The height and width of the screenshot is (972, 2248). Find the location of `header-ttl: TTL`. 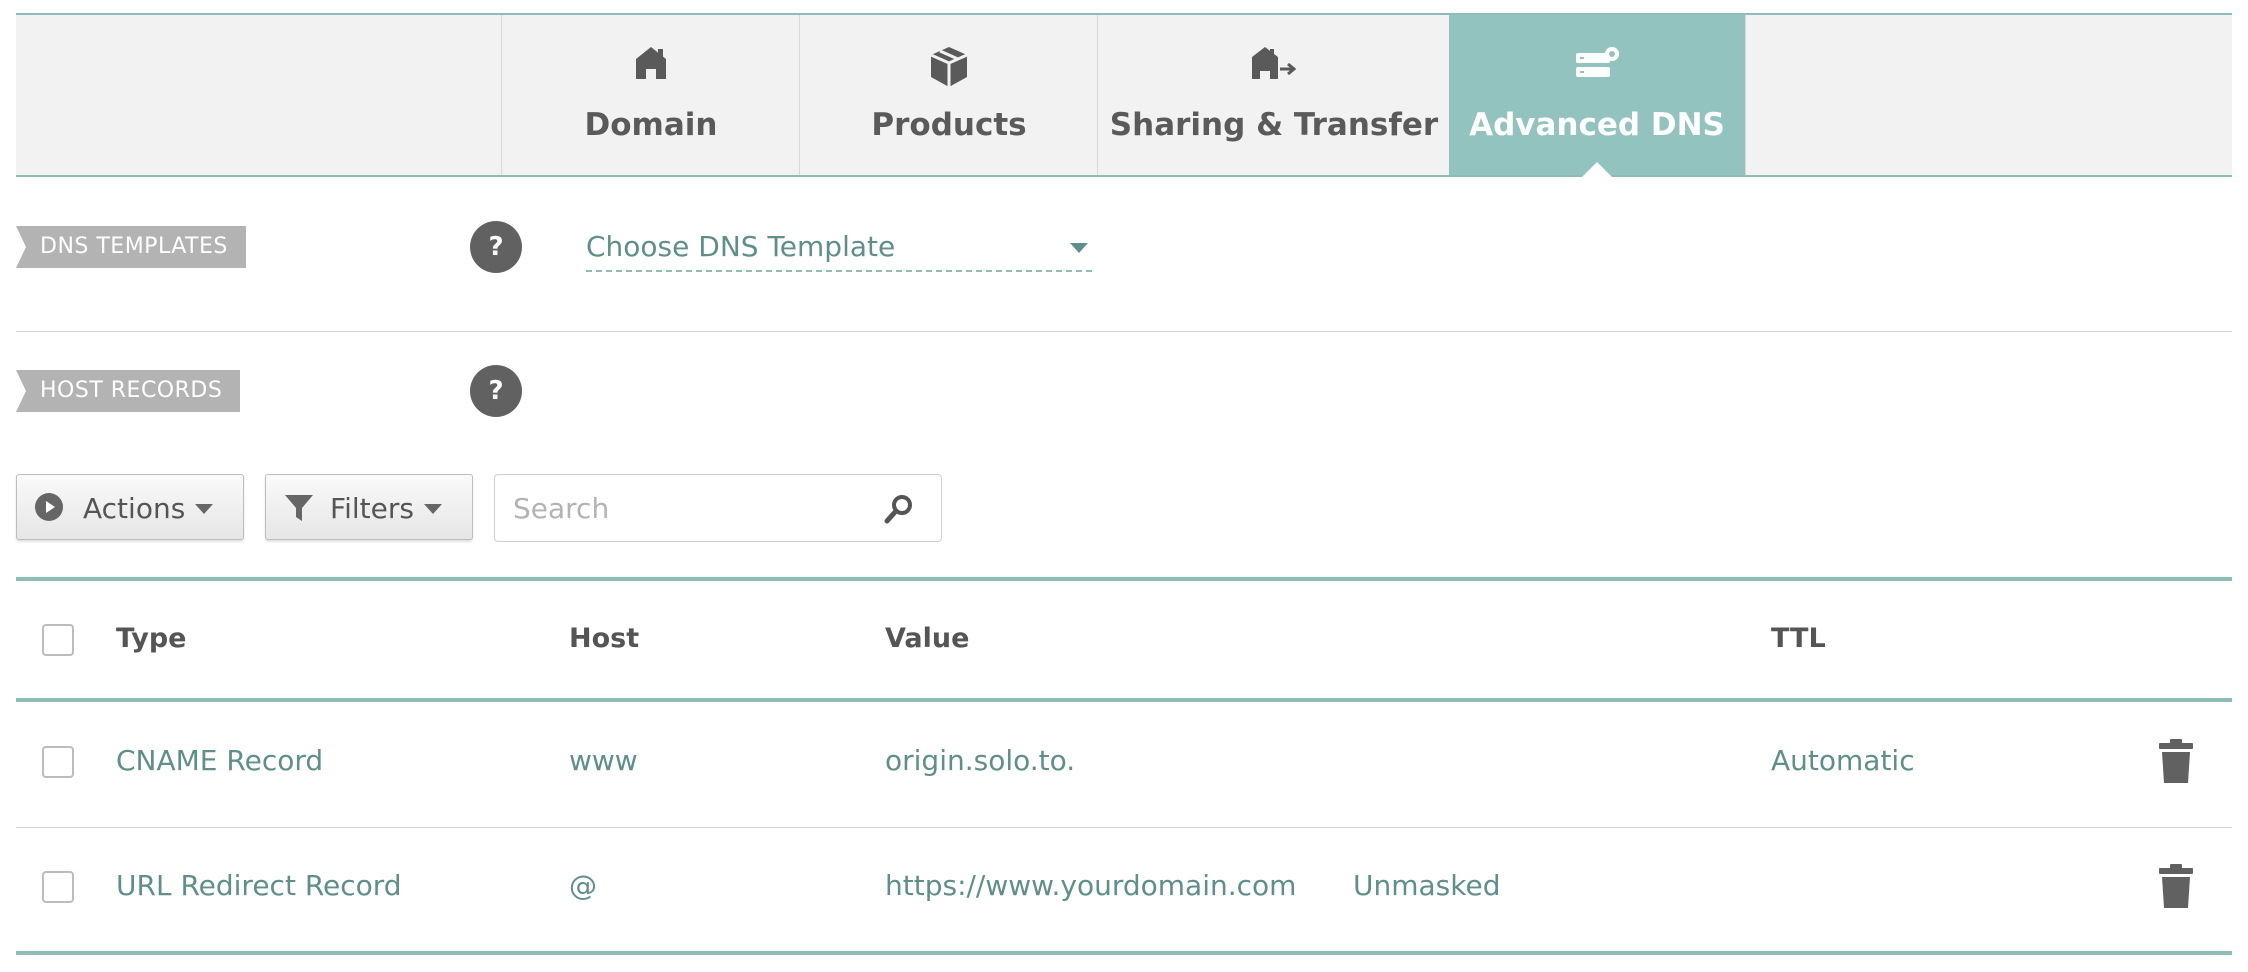

header-ttl: TTL is located at coordinates (1798, 638).